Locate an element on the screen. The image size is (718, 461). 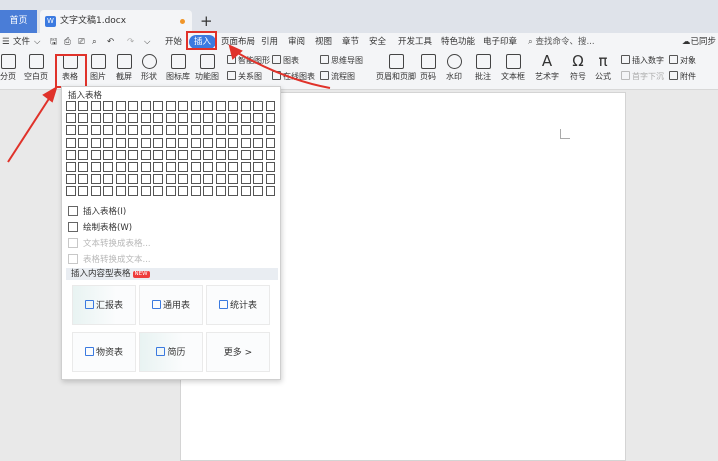
new-tab-button: + is located at coordinates (206, 21).